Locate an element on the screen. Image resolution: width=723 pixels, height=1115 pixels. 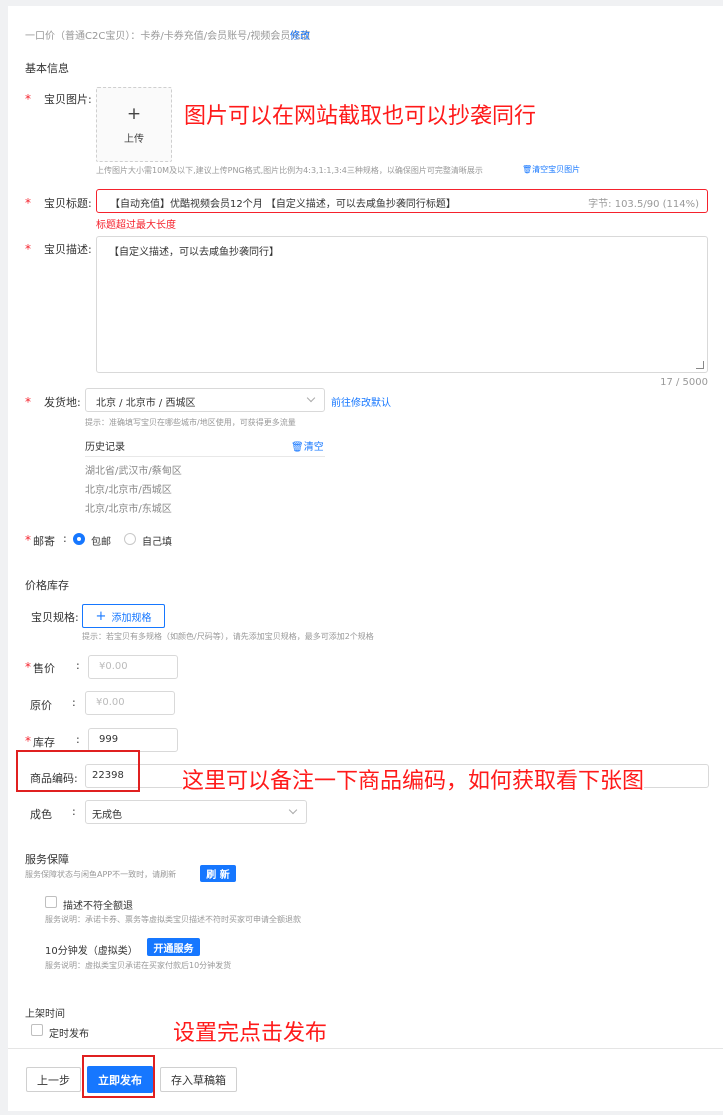
enable-service-button: 开通服务 is located at coordinates (173, 947).